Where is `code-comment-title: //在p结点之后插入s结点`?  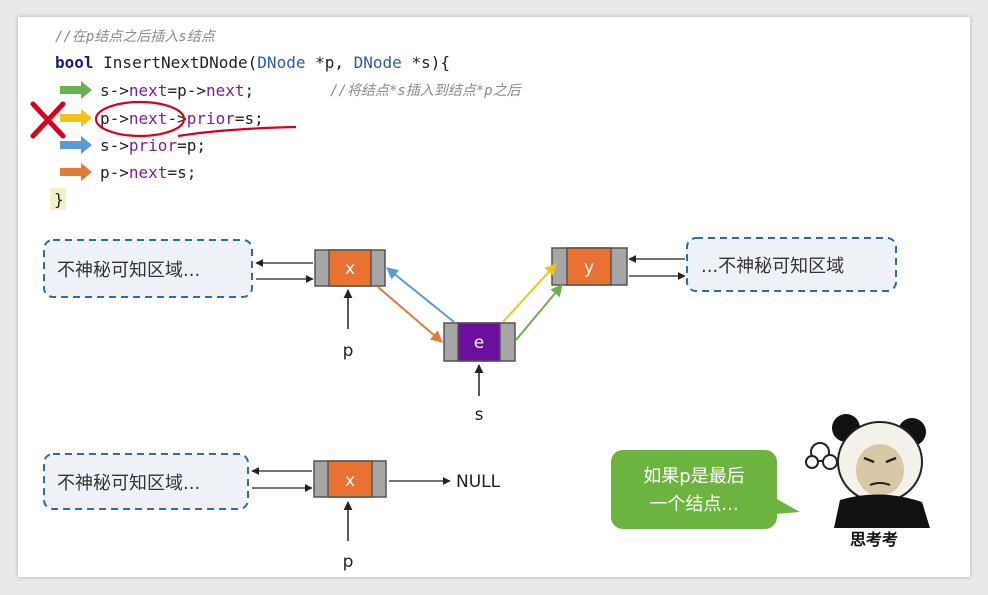 code-comment-title: //在p结点之后插入s结点 is located at coordinates (136, 37).